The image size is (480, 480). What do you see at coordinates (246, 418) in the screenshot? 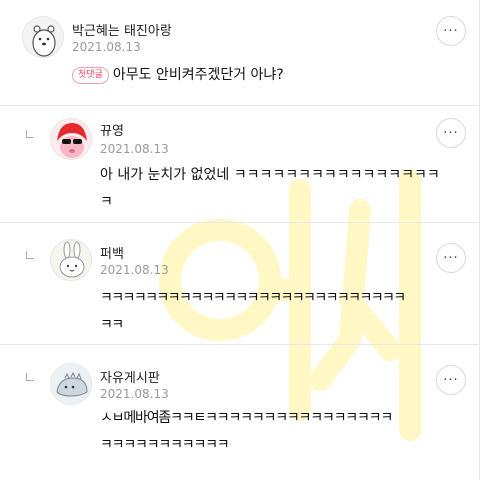
I see `comment-line: ㅅㅂ메바여좀ㅋㅋㅌㅋㅋㅋㅋㅋㅋㅋㅋㅋㅋㅋㅋㅋㅋㅋㅋ` at bounding box center [246, 418].